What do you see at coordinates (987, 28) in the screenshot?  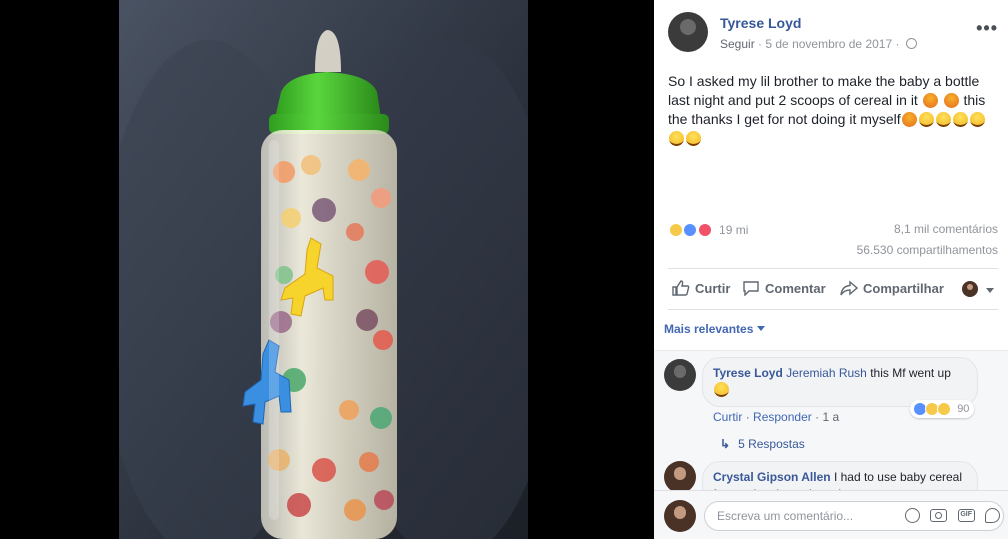 I see `more-options-button: •••` at bounding box center [987, 28].